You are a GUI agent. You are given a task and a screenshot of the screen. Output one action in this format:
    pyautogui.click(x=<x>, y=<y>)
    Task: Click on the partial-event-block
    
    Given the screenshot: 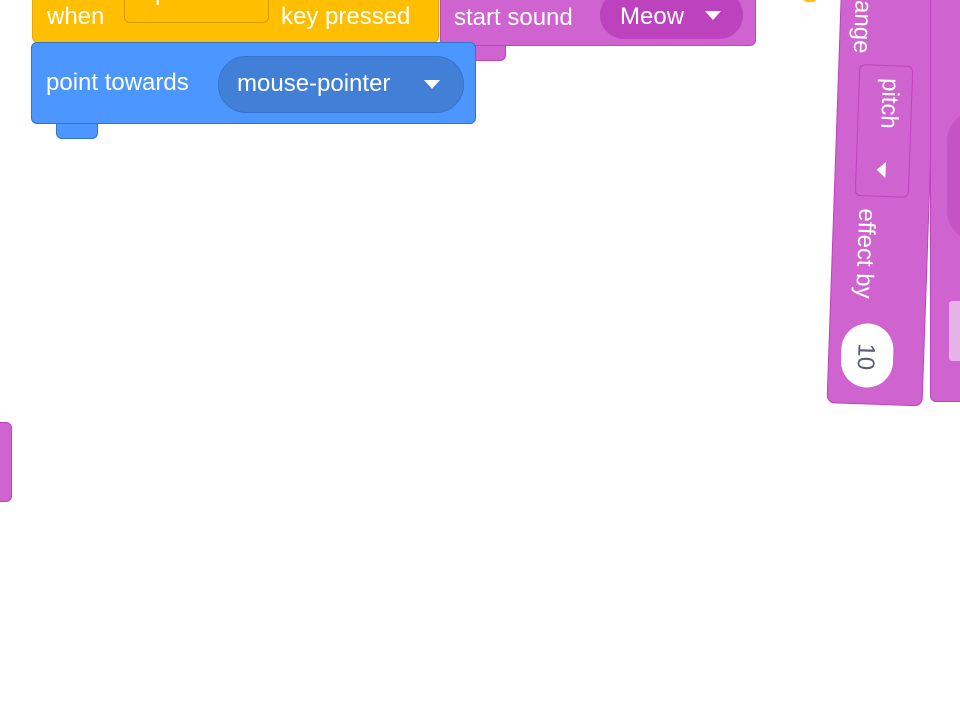 What is the action you would take?
    pyautogui.click(x=810, y=1)
    